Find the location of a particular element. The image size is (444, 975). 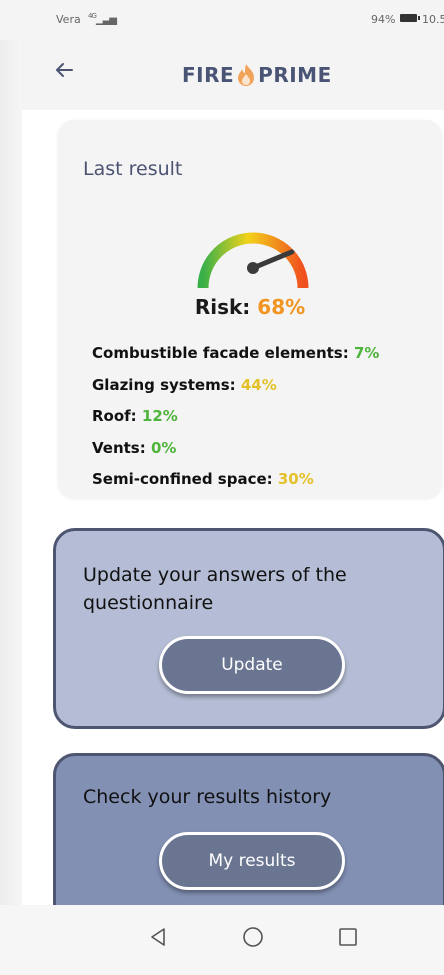

carrier-name: Vera is located at coordinates (68, 19).